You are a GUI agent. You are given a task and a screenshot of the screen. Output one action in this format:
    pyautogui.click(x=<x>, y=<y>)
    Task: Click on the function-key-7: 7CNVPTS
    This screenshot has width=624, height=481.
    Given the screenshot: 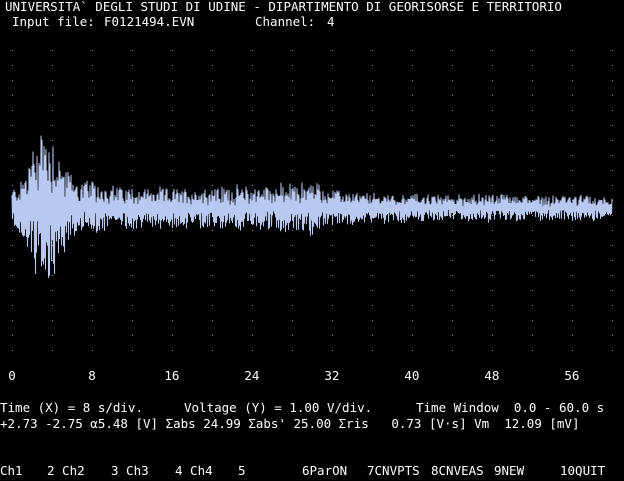 What is the action you would take?
    pyautogui.click(x=393, y=470)
    